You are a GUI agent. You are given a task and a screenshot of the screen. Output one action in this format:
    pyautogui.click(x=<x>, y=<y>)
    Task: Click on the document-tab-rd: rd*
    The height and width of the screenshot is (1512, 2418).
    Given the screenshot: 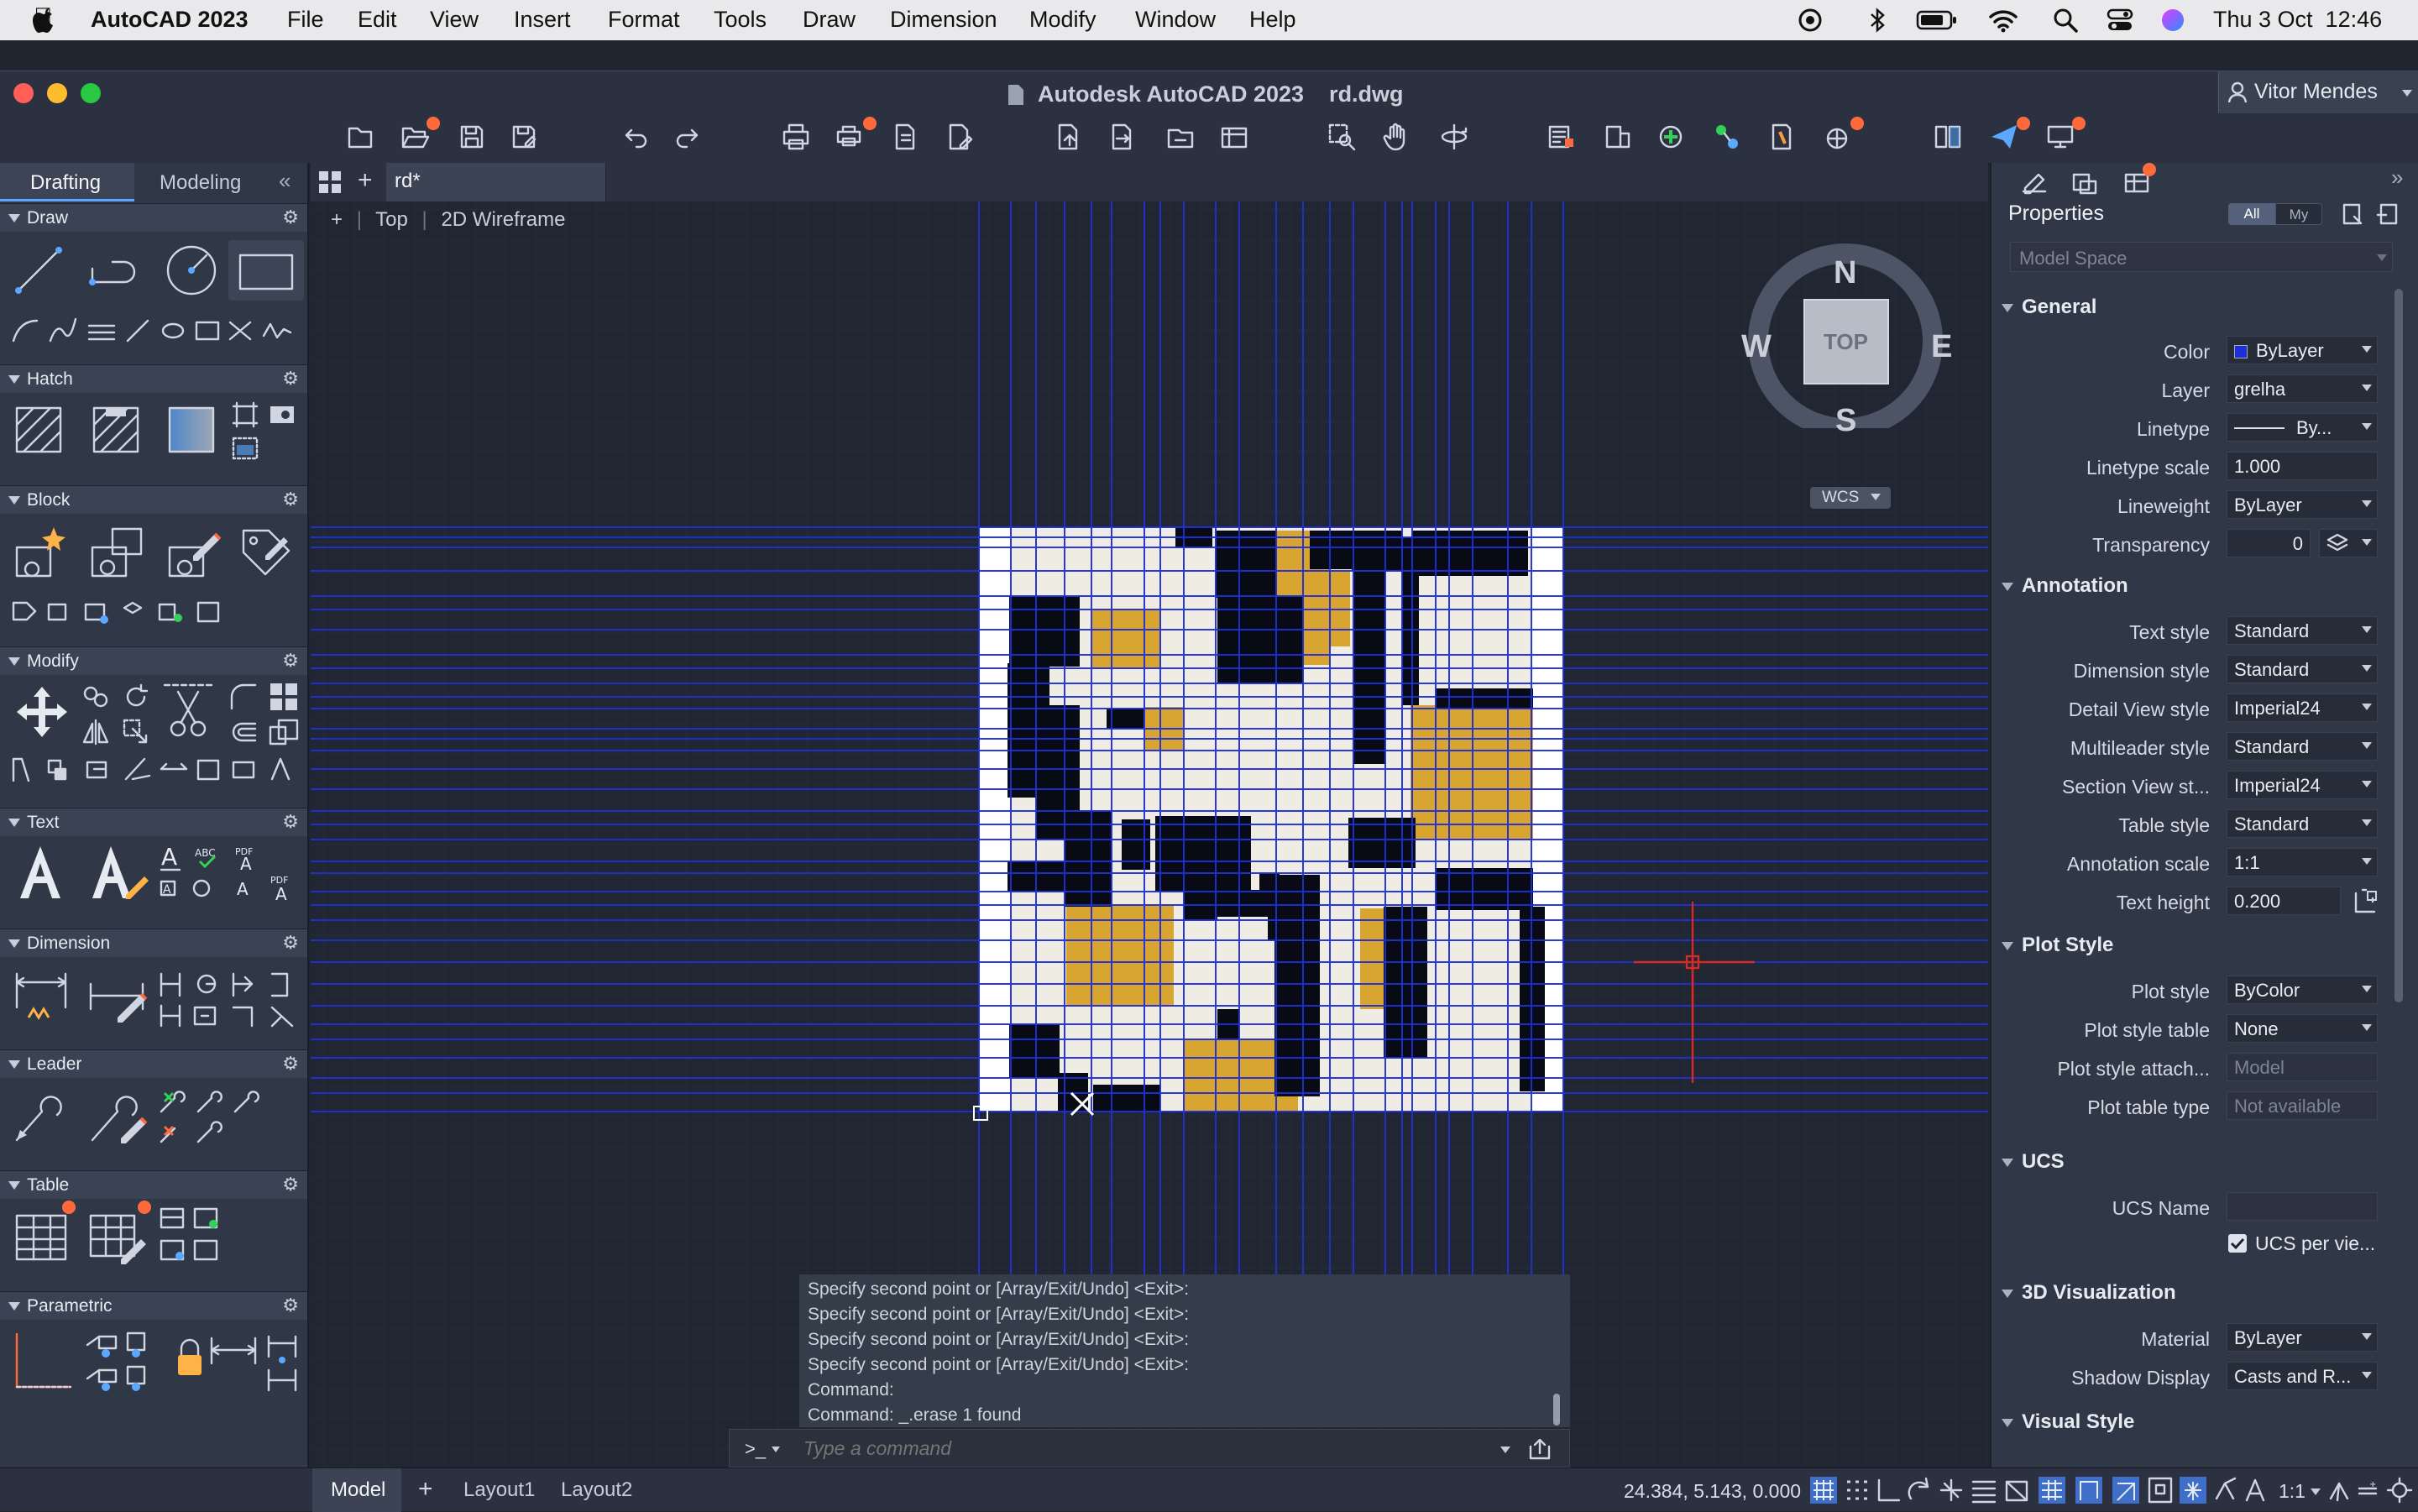 What is the action you would take?
    pyautogui.click(x=496, y=182)
    